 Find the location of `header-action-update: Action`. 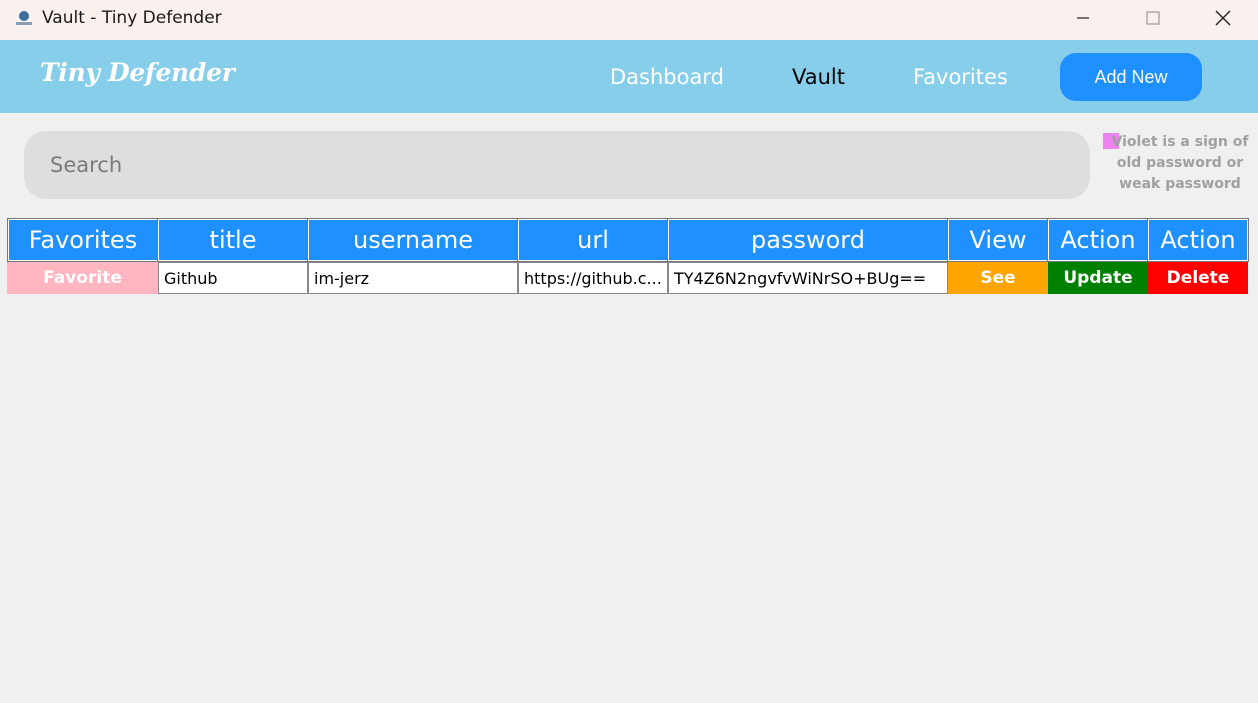

header-action-update: Action is located at coordinates (1098, 240).